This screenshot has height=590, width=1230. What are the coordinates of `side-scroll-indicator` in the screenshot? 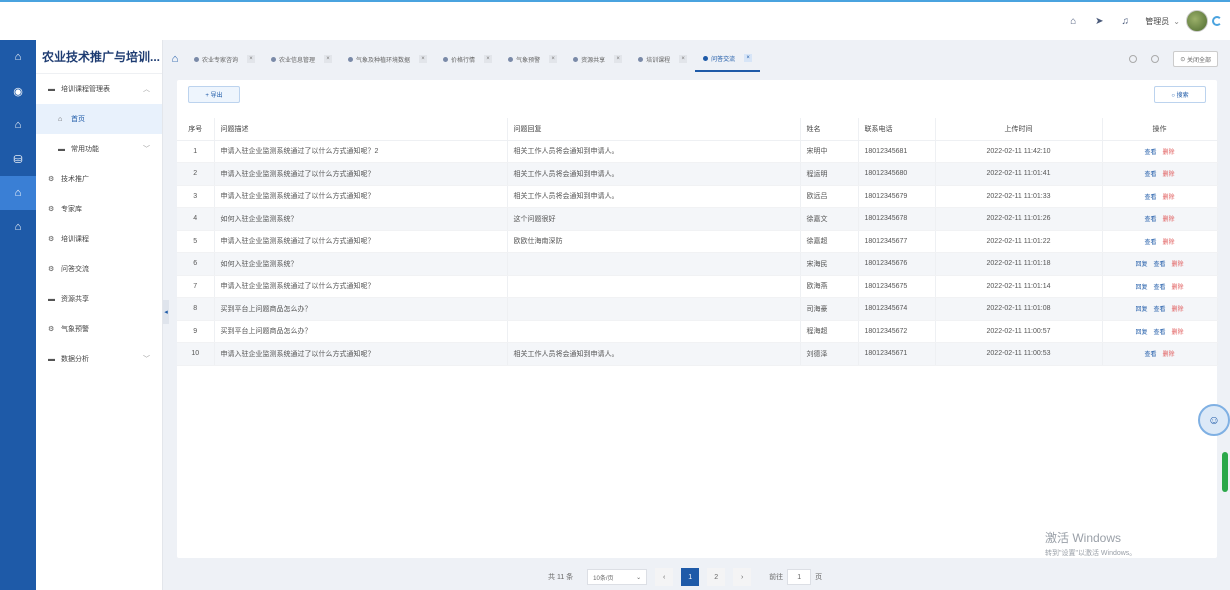 It's located at (1225, 472).